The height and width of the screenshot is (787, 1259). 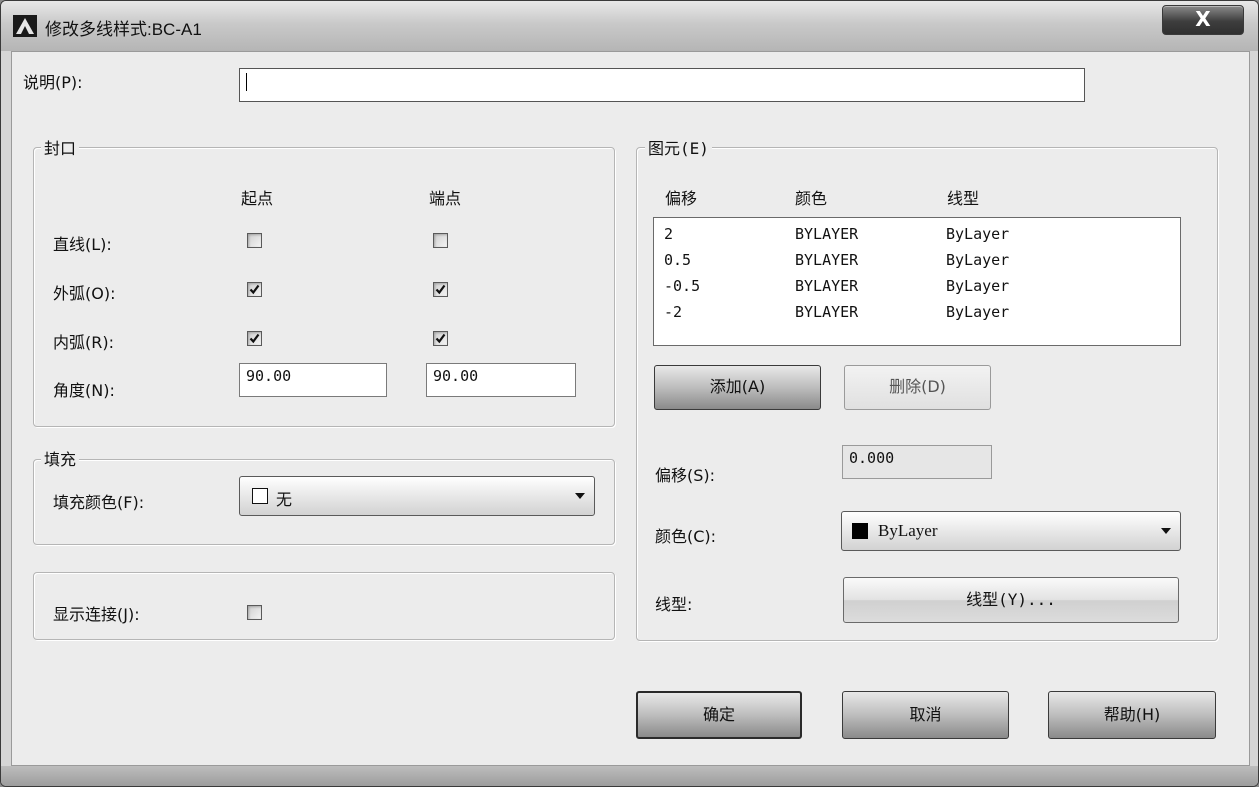 I want to click on elements-header-color: 颜色, so click(x=811, y=198).